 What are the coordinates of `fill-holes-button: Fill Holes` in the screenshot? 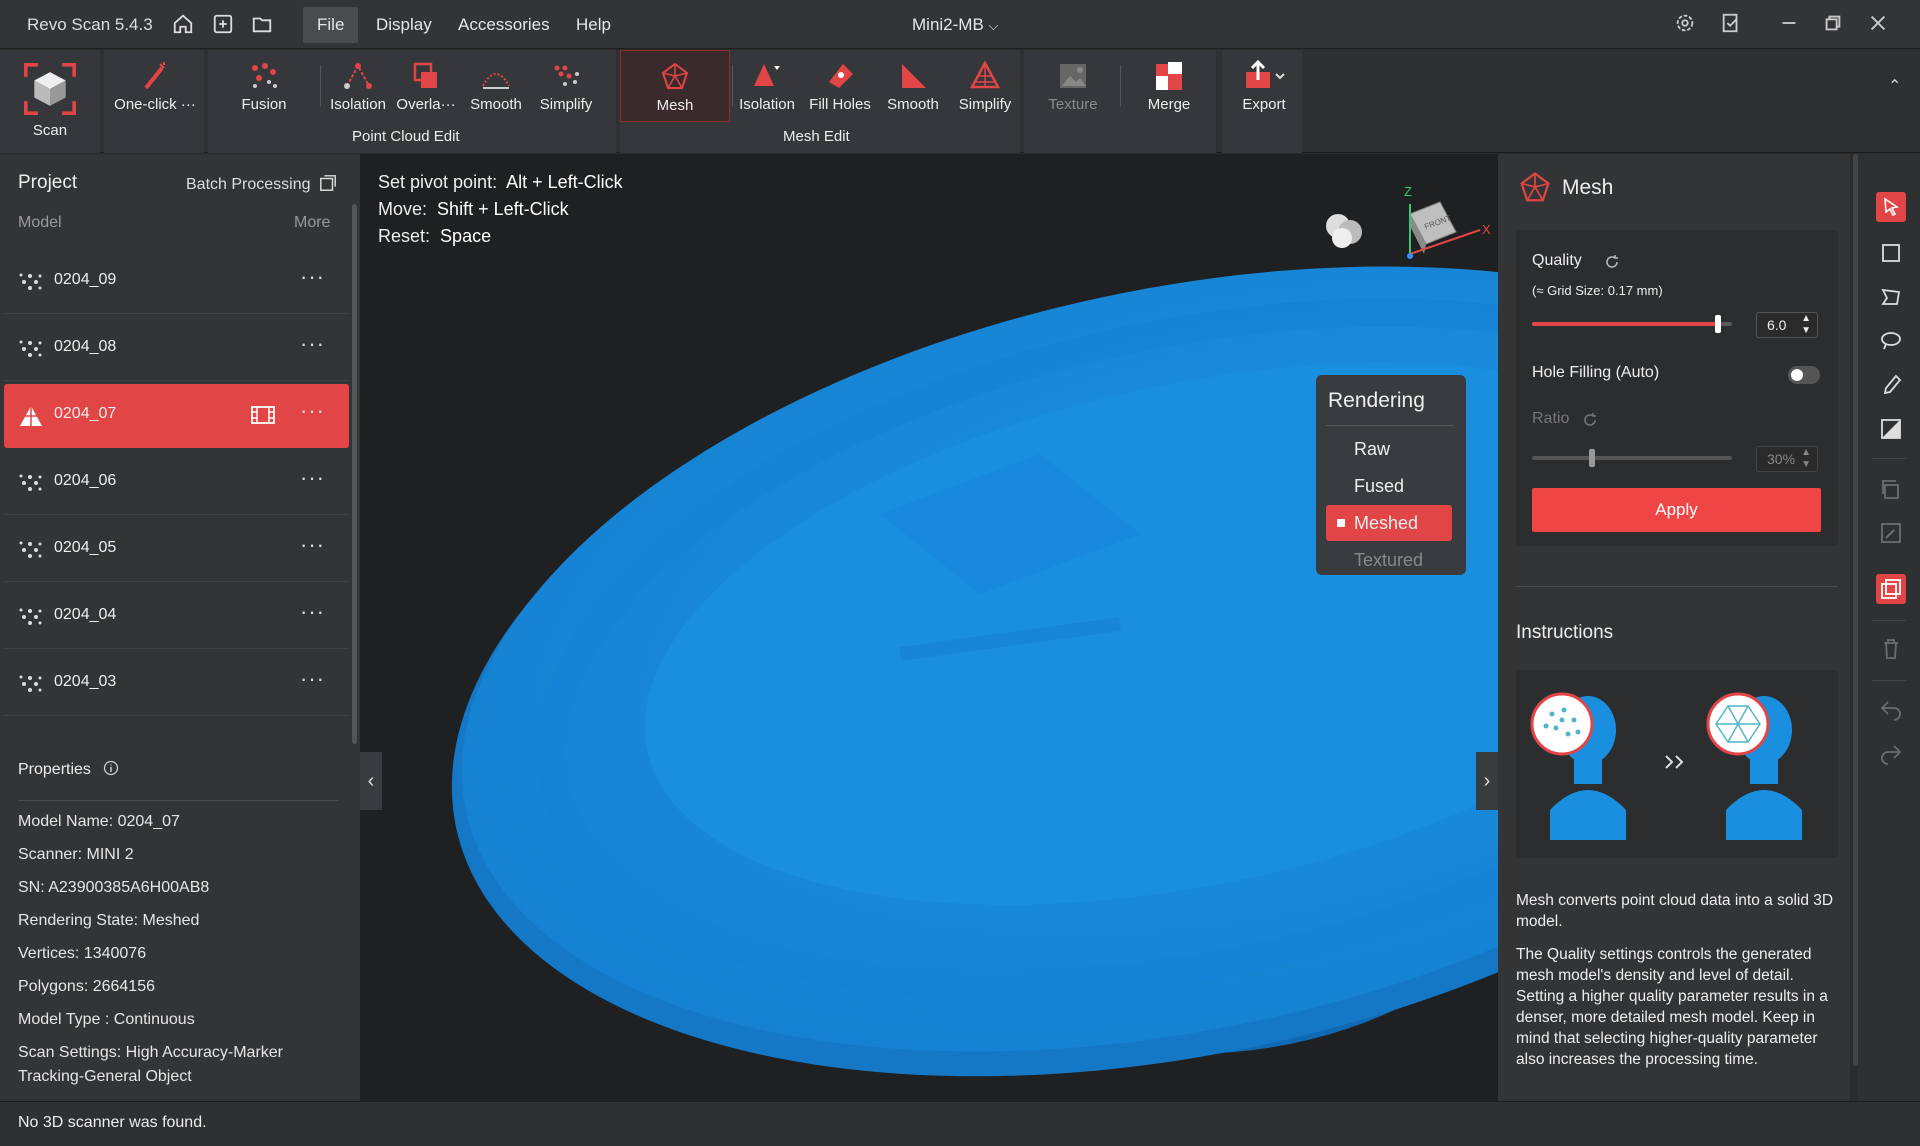 It's located at (840, 86).